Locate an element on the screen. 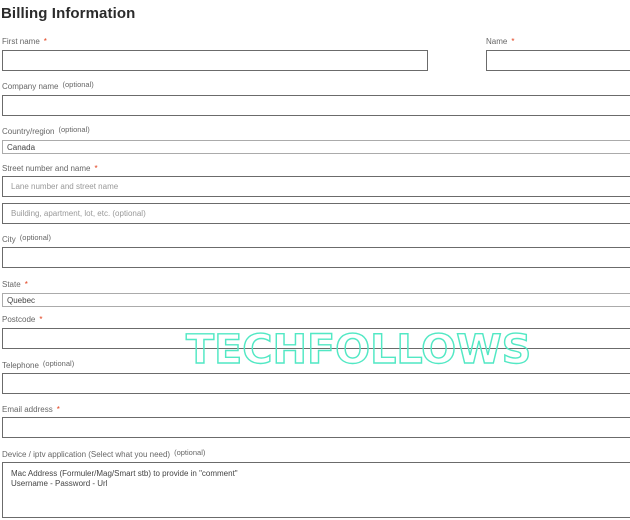 The image size is (630, 520). country-select: Canada is located at coordinates (316, 147).